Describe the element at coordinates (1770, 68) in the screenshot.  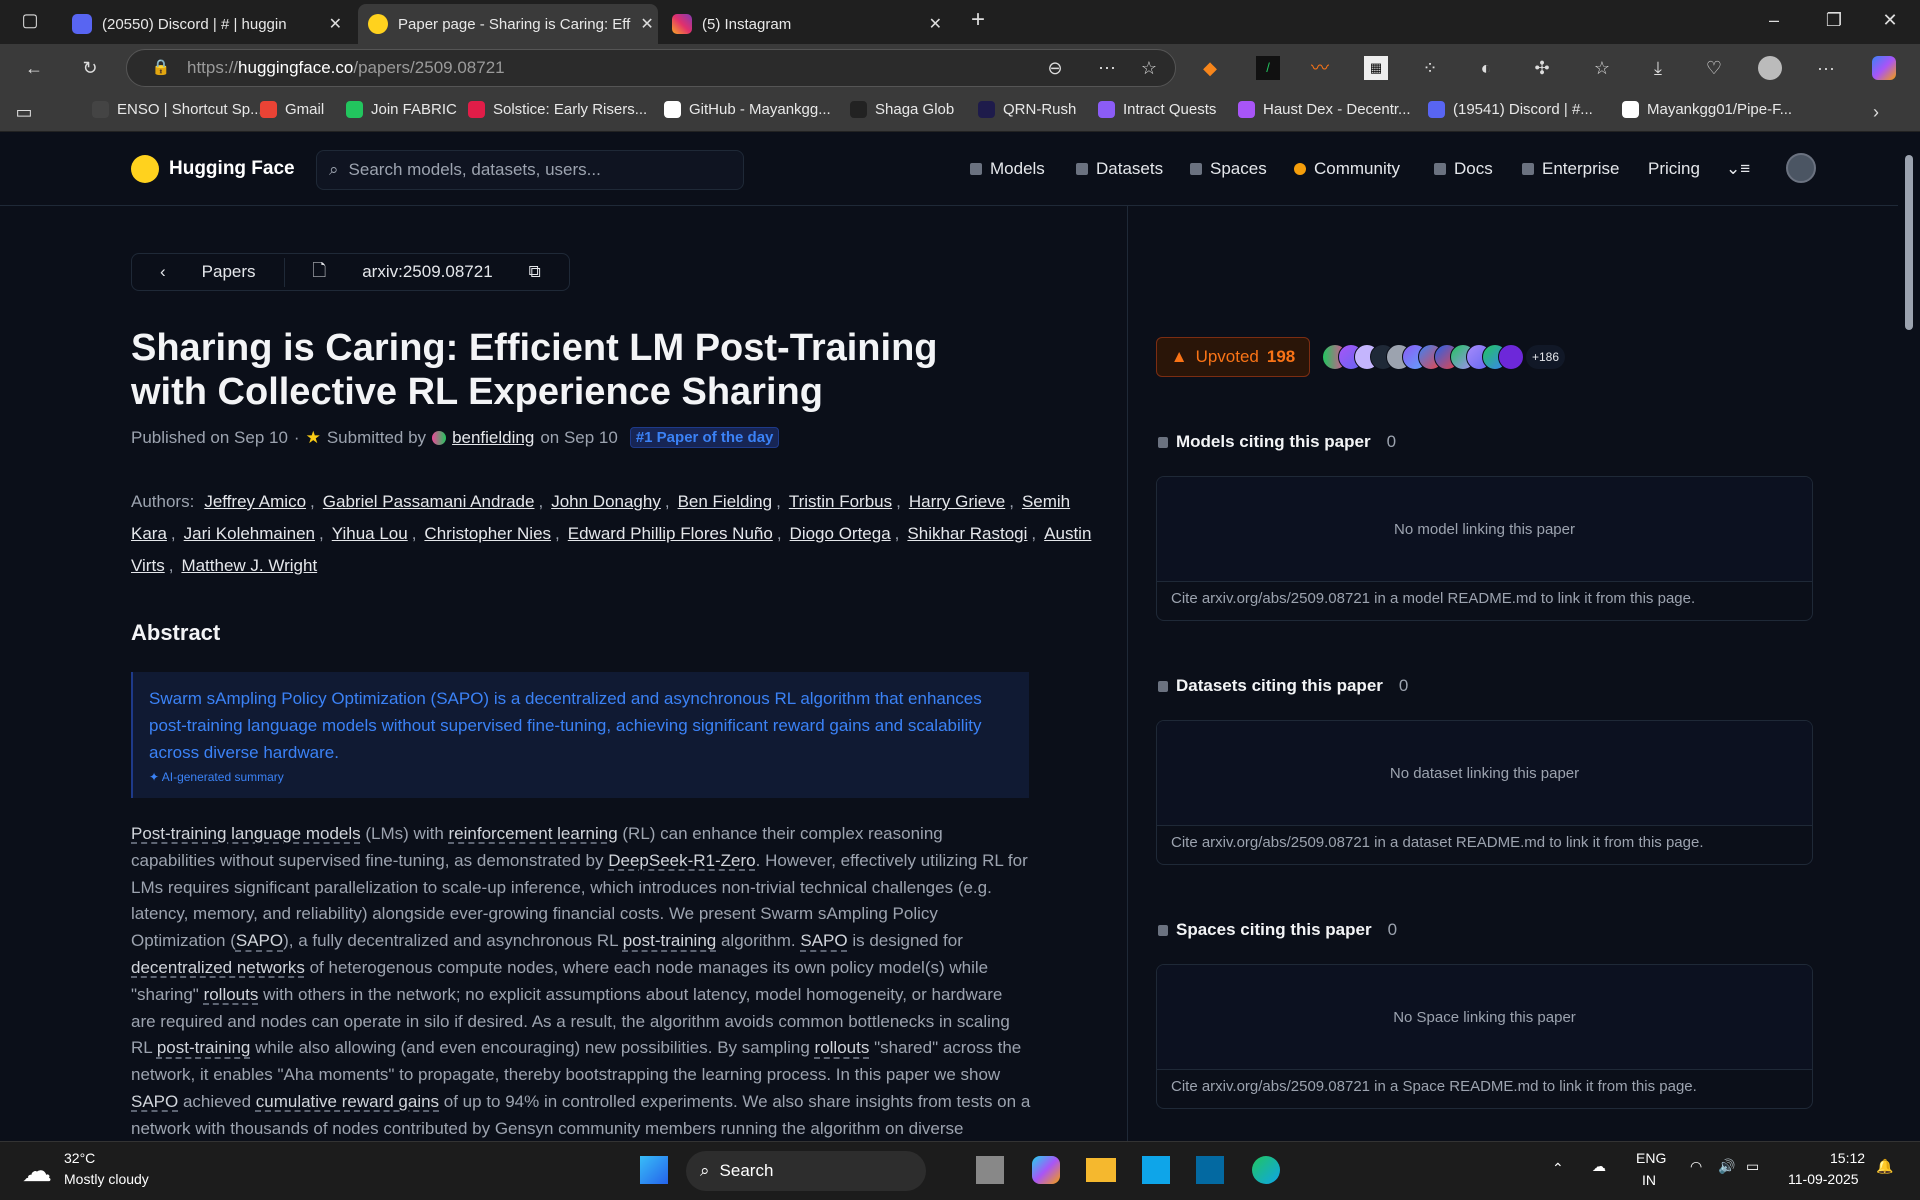
I see `profile-avatar` at that location.